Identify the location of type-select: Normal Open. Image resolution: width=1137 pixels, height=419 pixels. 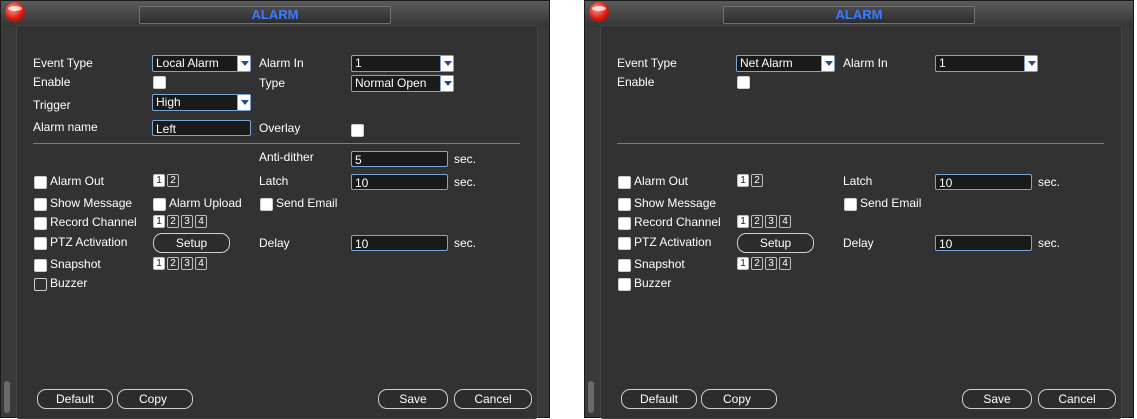
(402, 83).